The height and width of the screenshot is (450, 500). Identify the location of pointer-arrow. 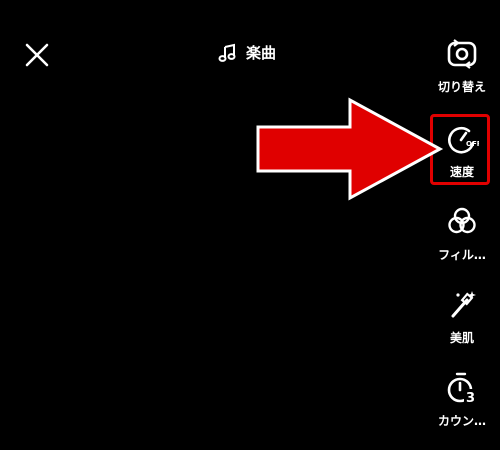
(350, 149).